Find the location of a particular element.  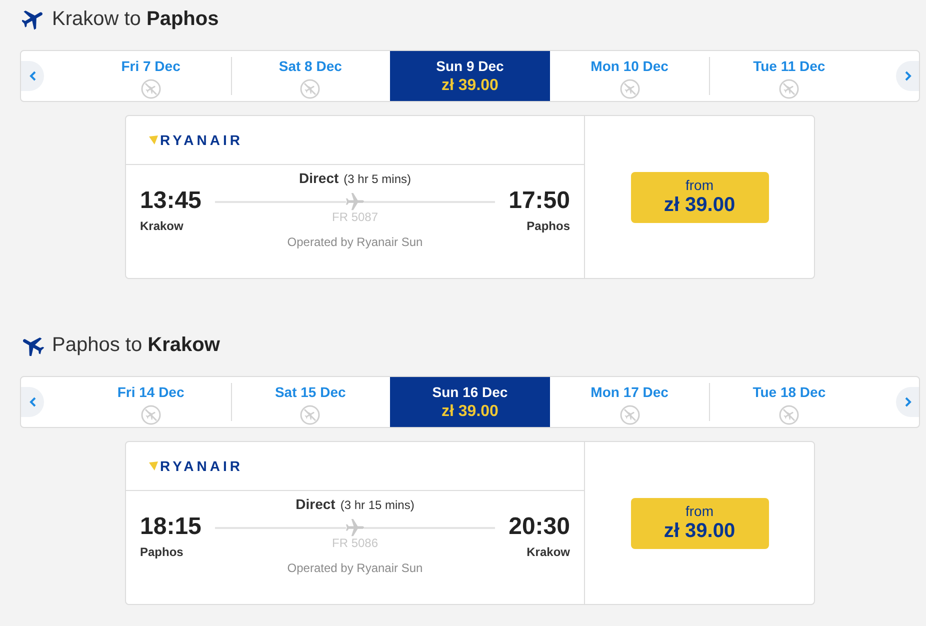

departure-city: Krakow is located at coordinates (162, 226).